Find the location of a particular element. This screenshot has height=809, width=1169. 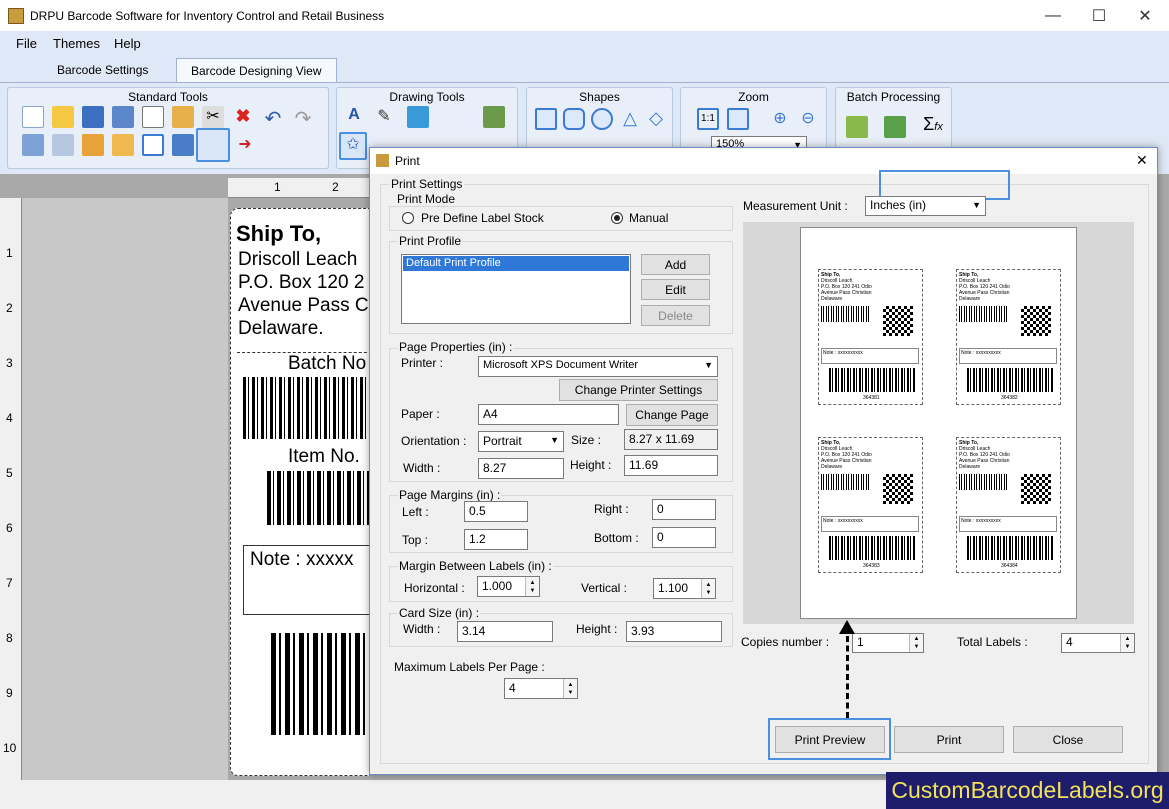

batch-label: Batch No is located at coordinates (327, 364).